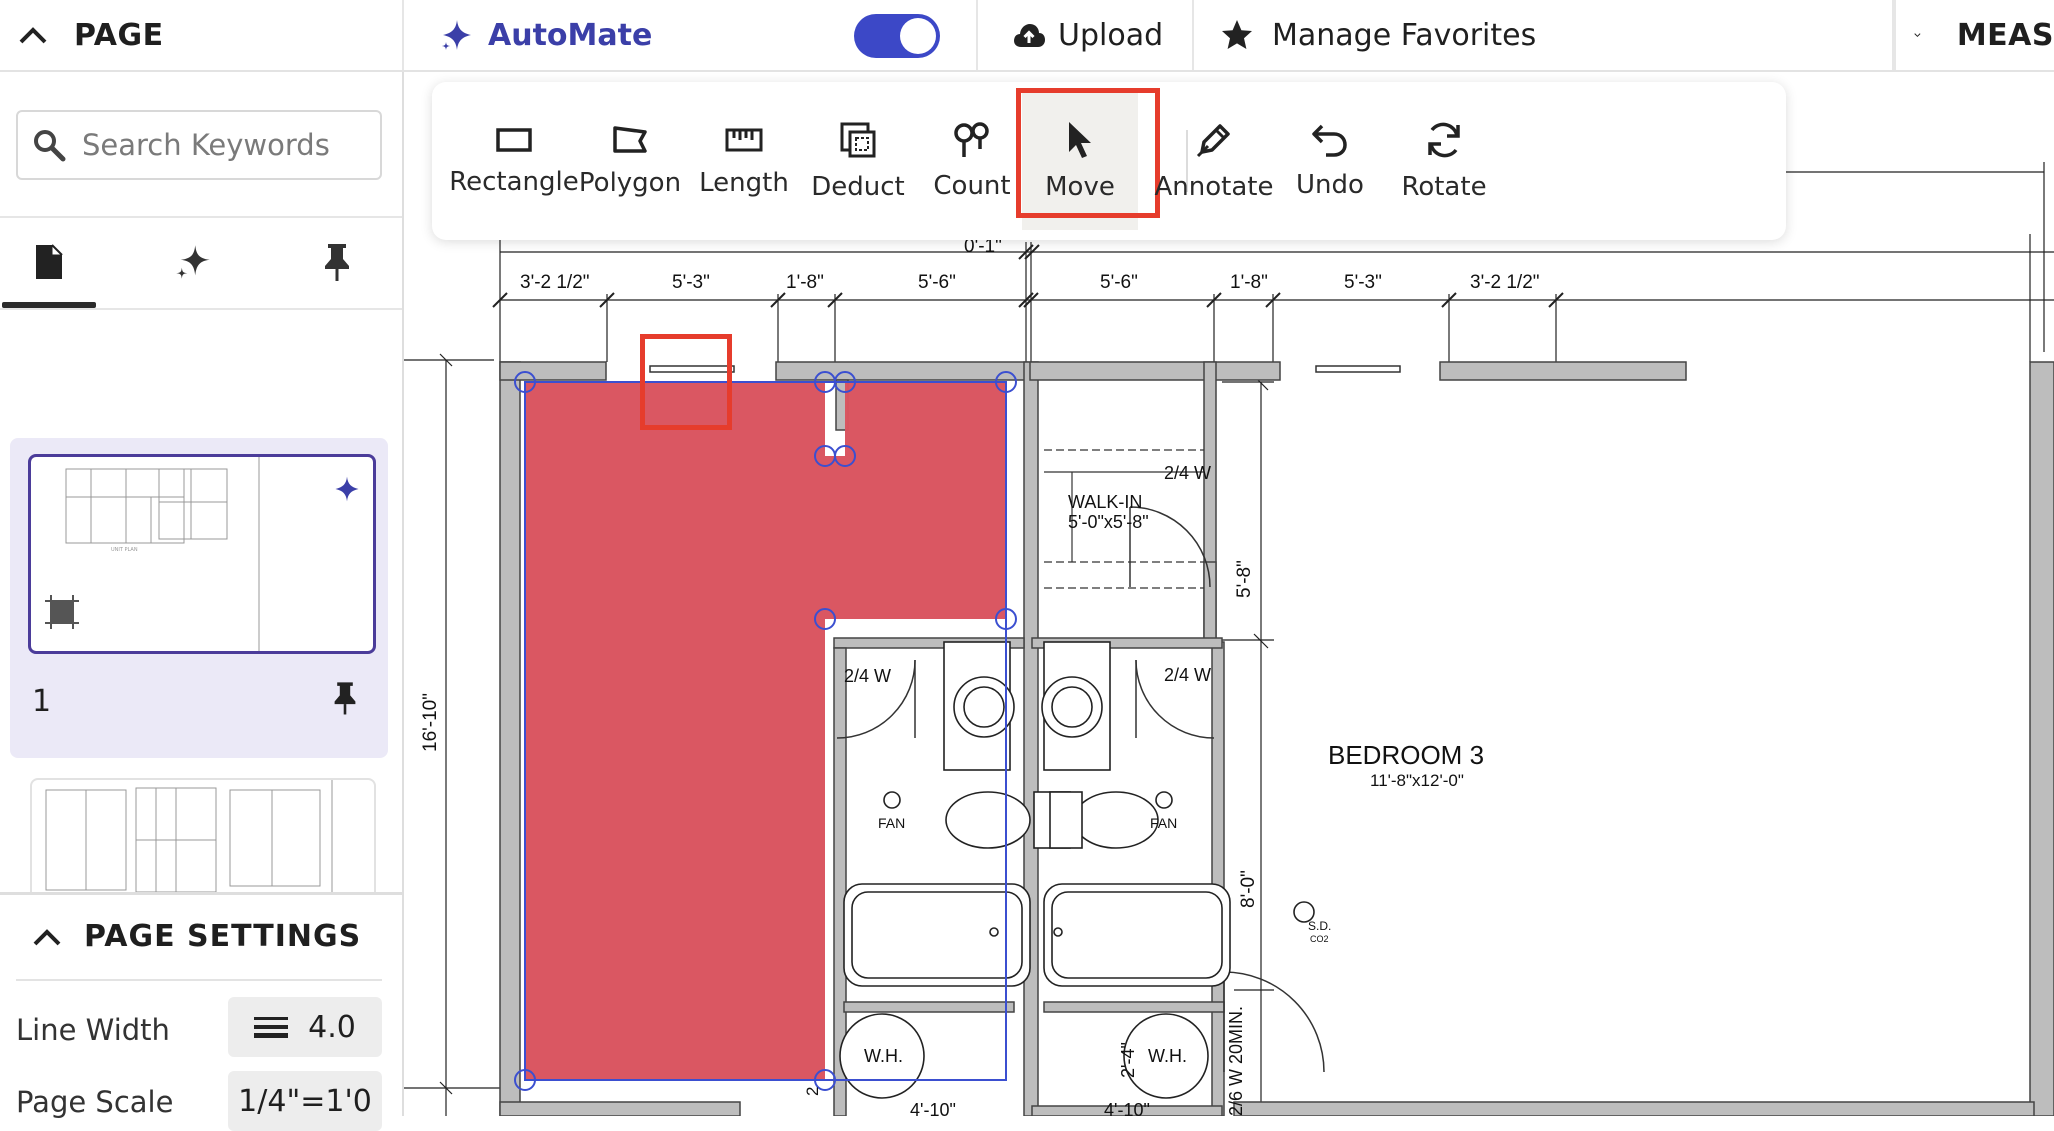 The height and width of the screenshot is (1131, 2054). What do you see at coordinates (189, 836) in the screenshot?
I see `plan-thumbnail` at bounding box center [189, 836].